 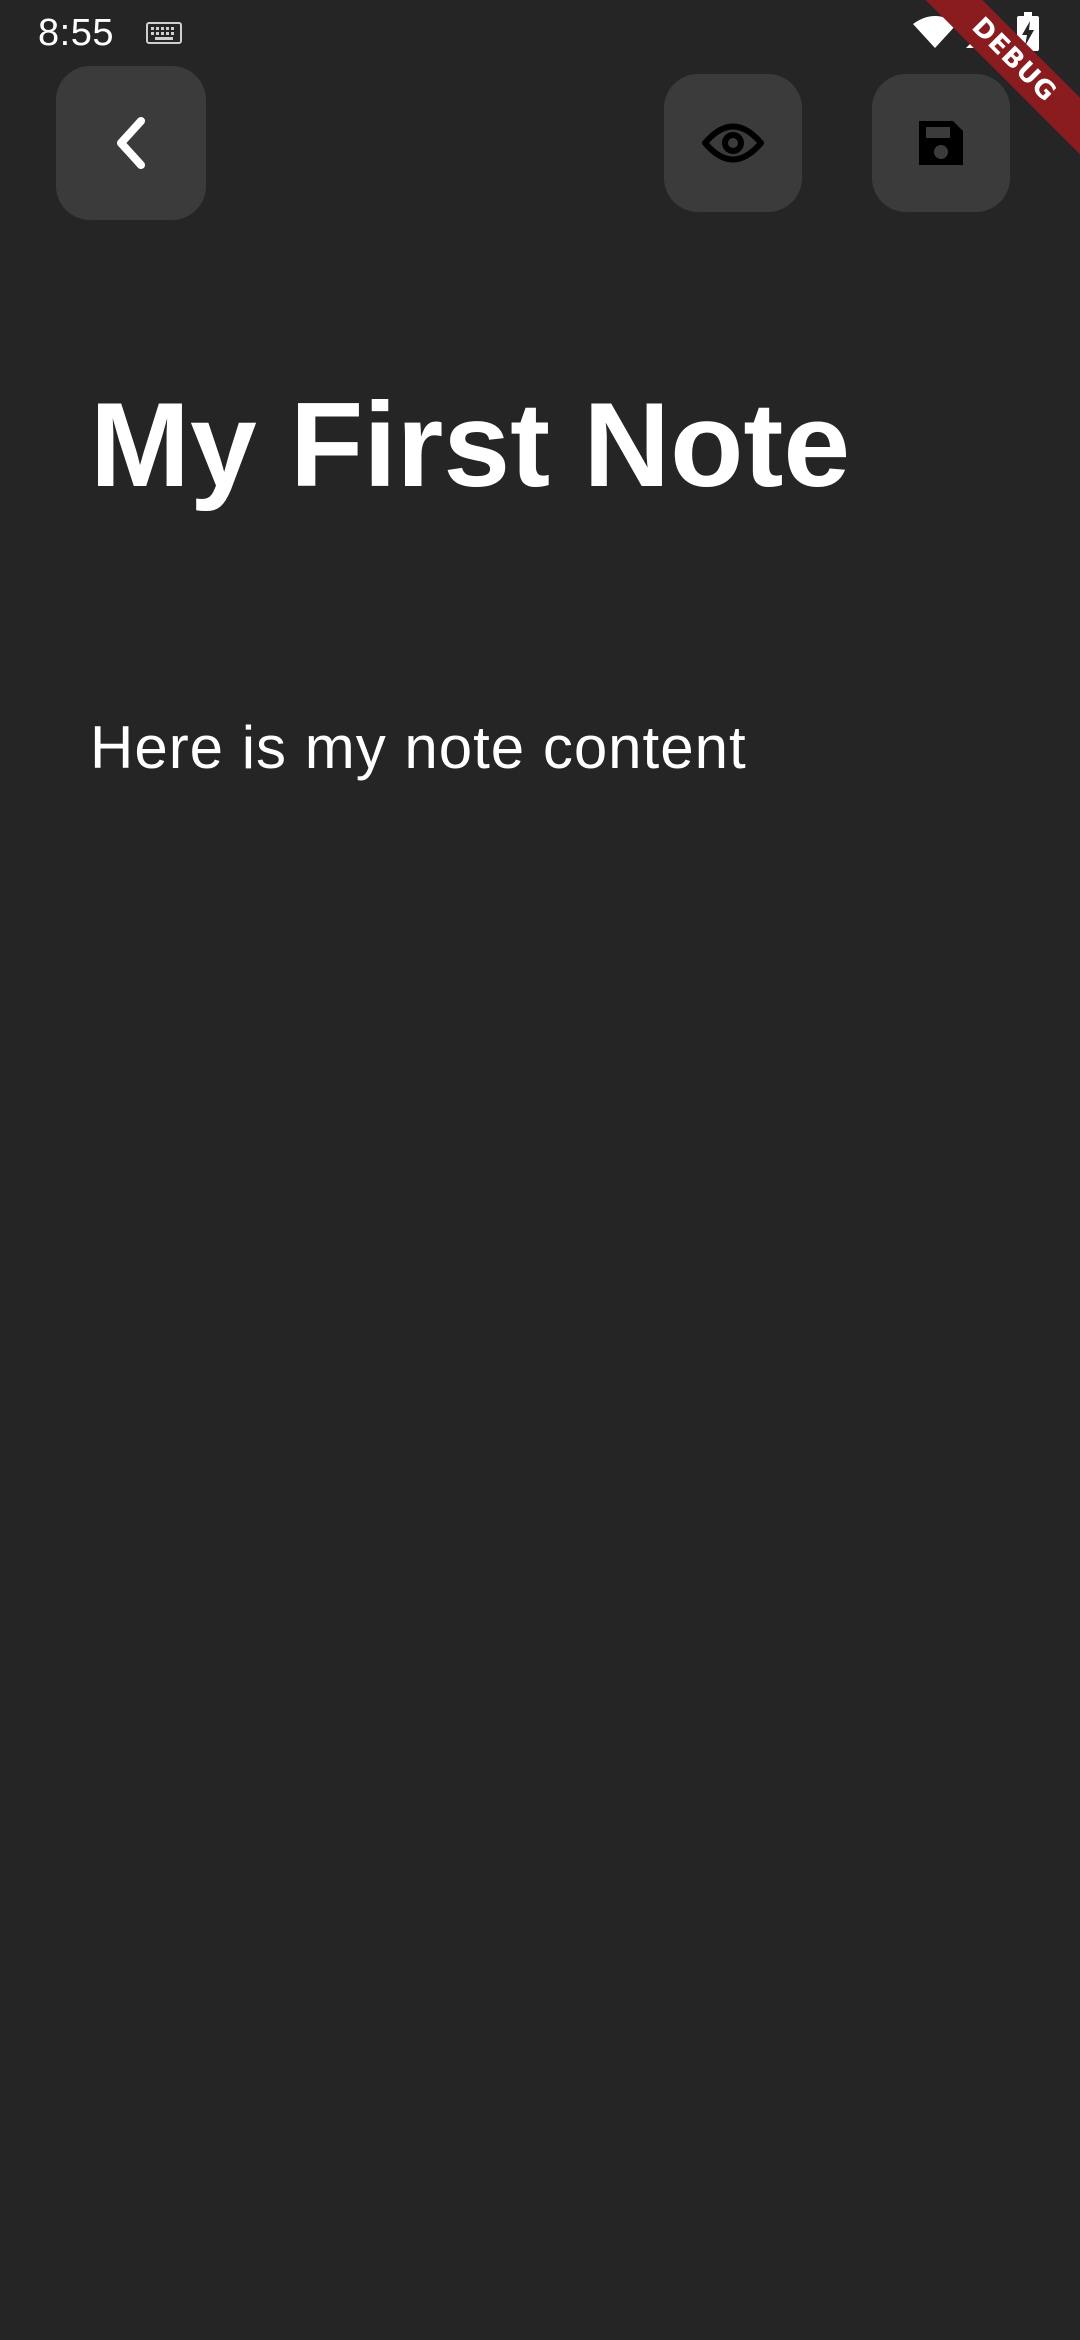 What do you see at coordinates (76, 33) in the screenshot?
I see `status-time: 8:55` at bounding box center [76, 33].